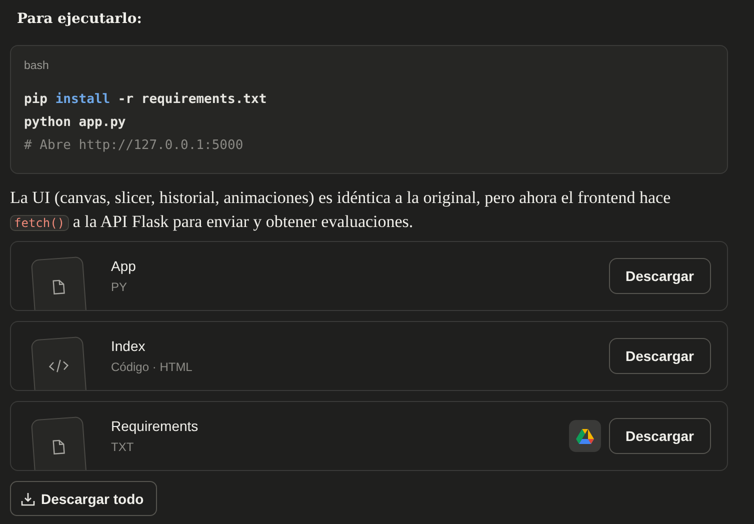 The image size is (754, 524). I want to click on inline-code: fetch(), so click(39, 223).